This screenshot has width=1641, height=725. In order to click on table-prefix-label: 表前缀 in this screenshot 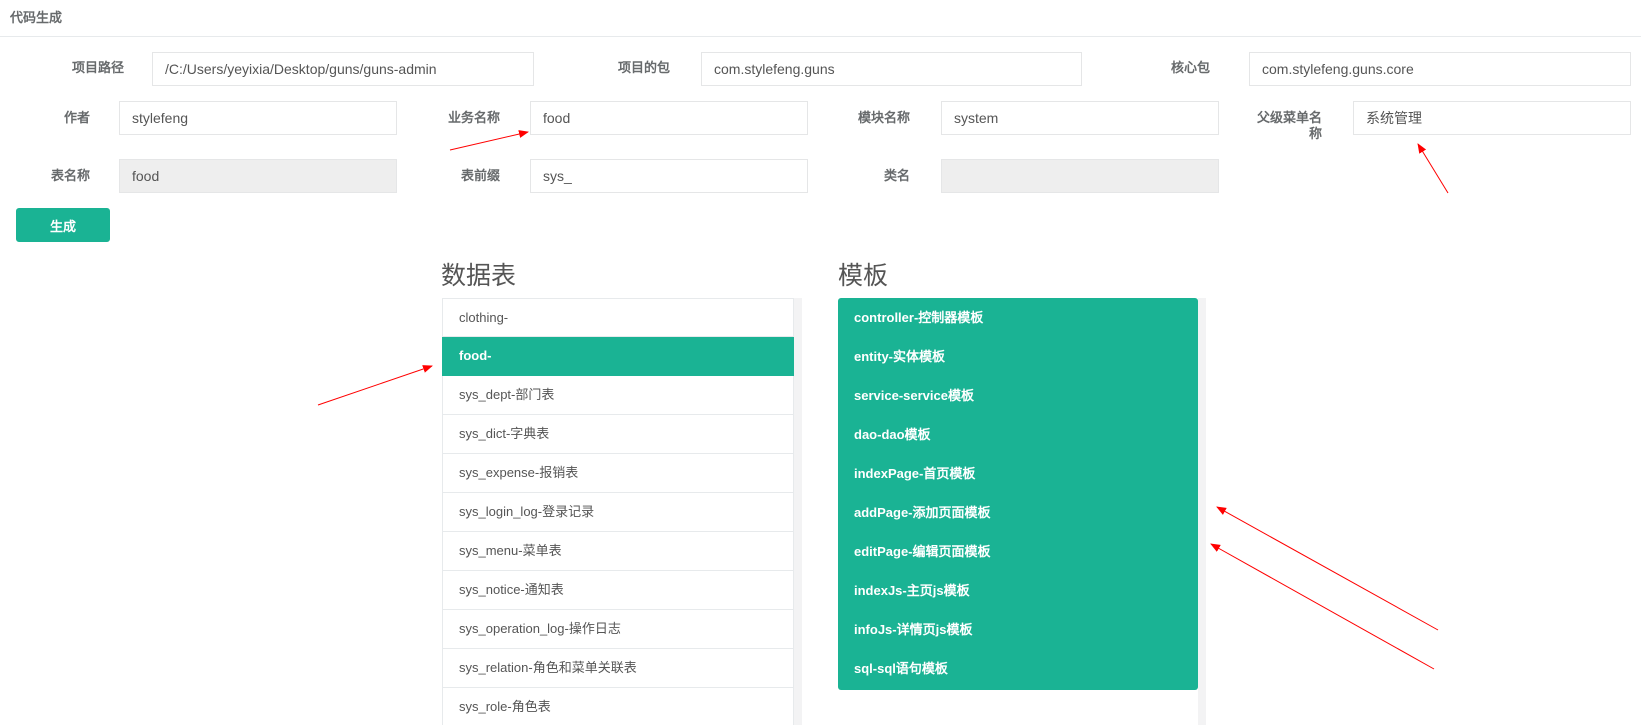, I will do `click(480, 175)`.